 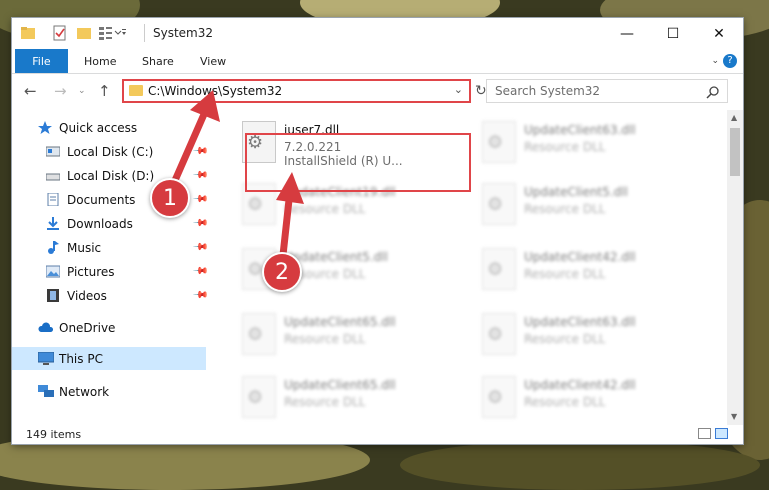 I want to click on properties-icon, so click(x=60, y=33).